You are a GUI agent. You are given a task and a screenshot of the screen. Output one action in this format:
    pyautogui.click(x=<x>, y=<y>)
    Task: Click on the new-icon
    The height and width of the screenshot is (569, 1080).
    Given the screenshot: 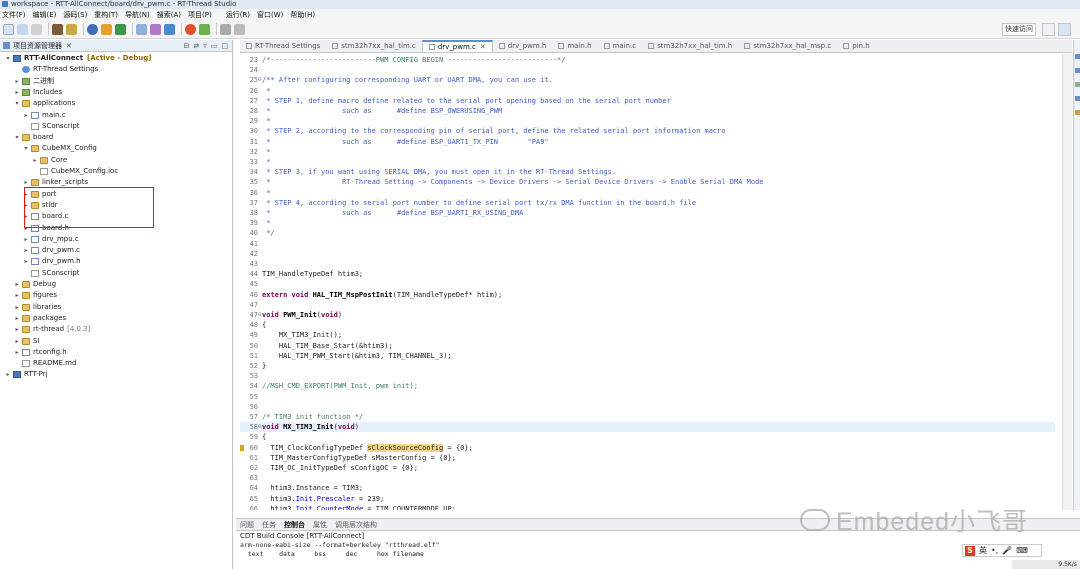 What is the action you would take?
    pyautogui.click(x=8, y=29)
    